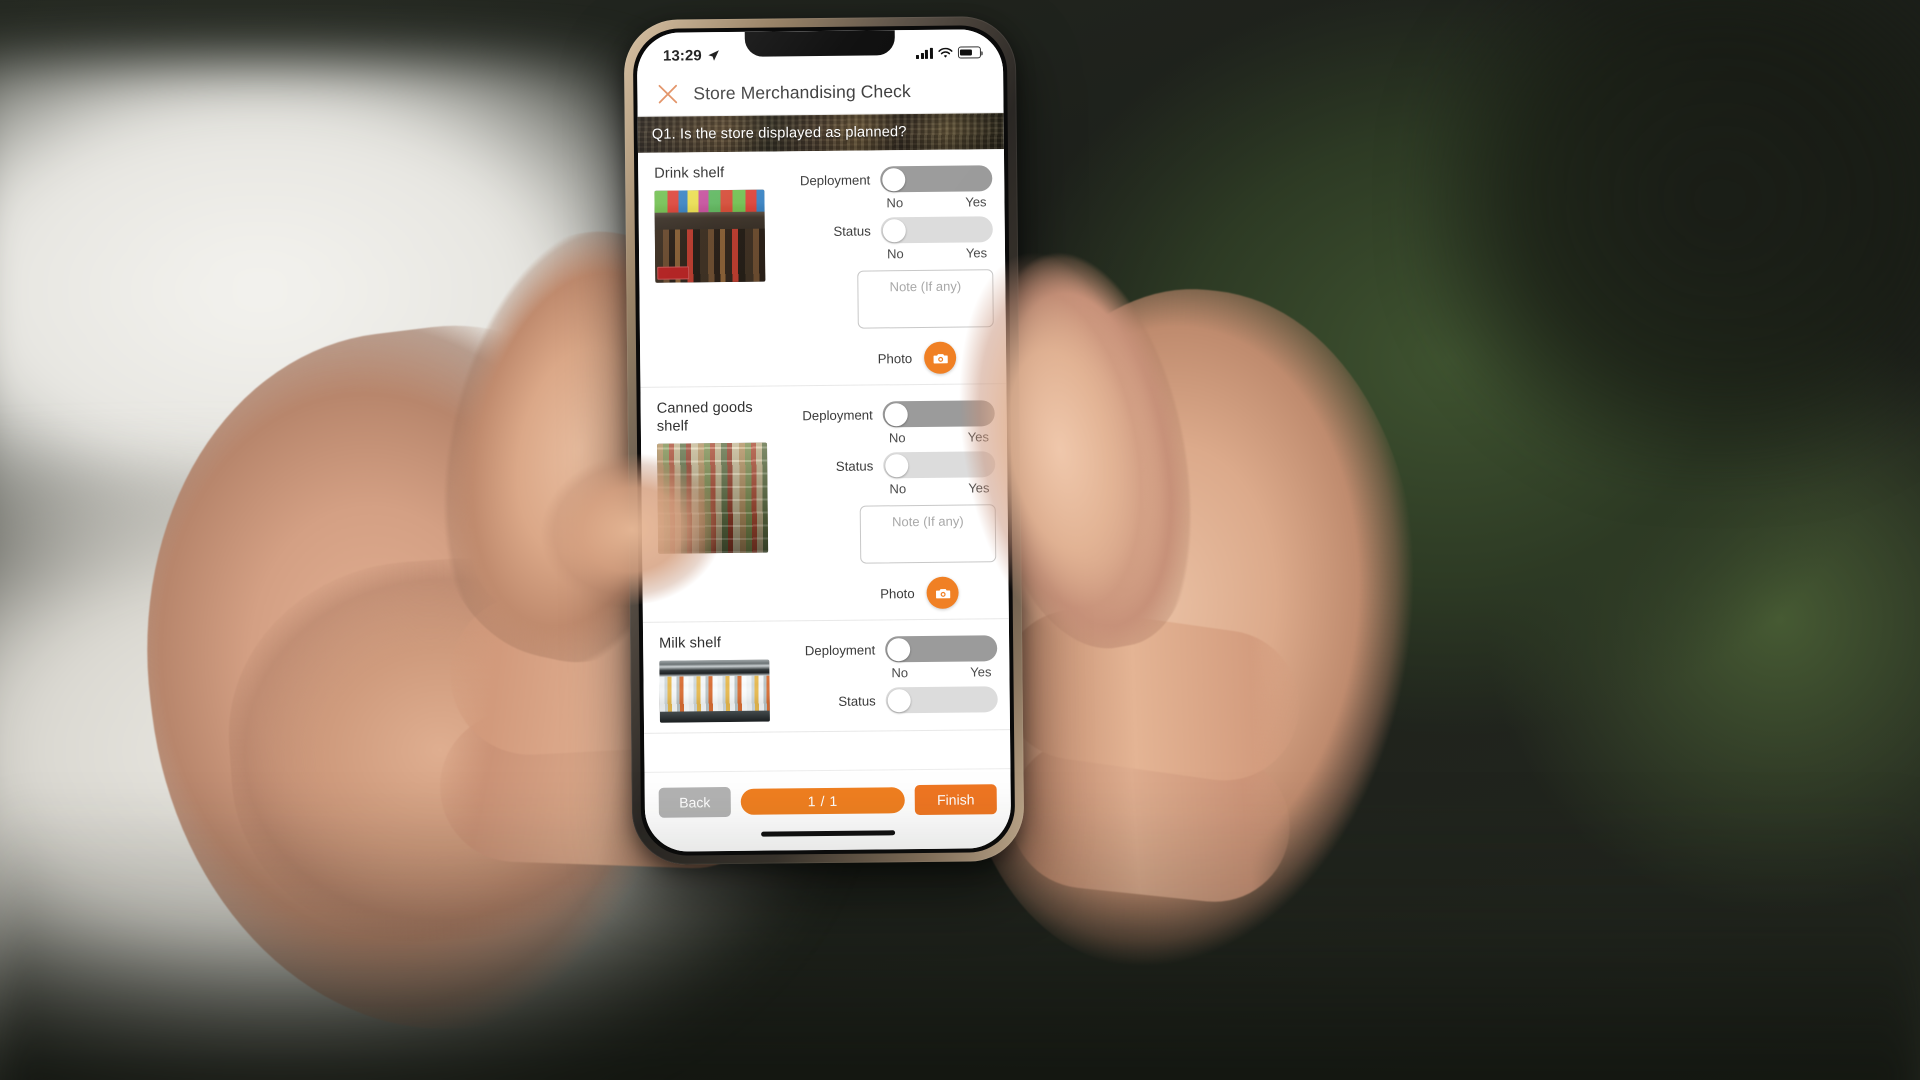 This screenshot has height=1080, width=1920. Describe the element at coordinates (713, 55) in the screenshot. I see `location-arrow-icon` at that location.